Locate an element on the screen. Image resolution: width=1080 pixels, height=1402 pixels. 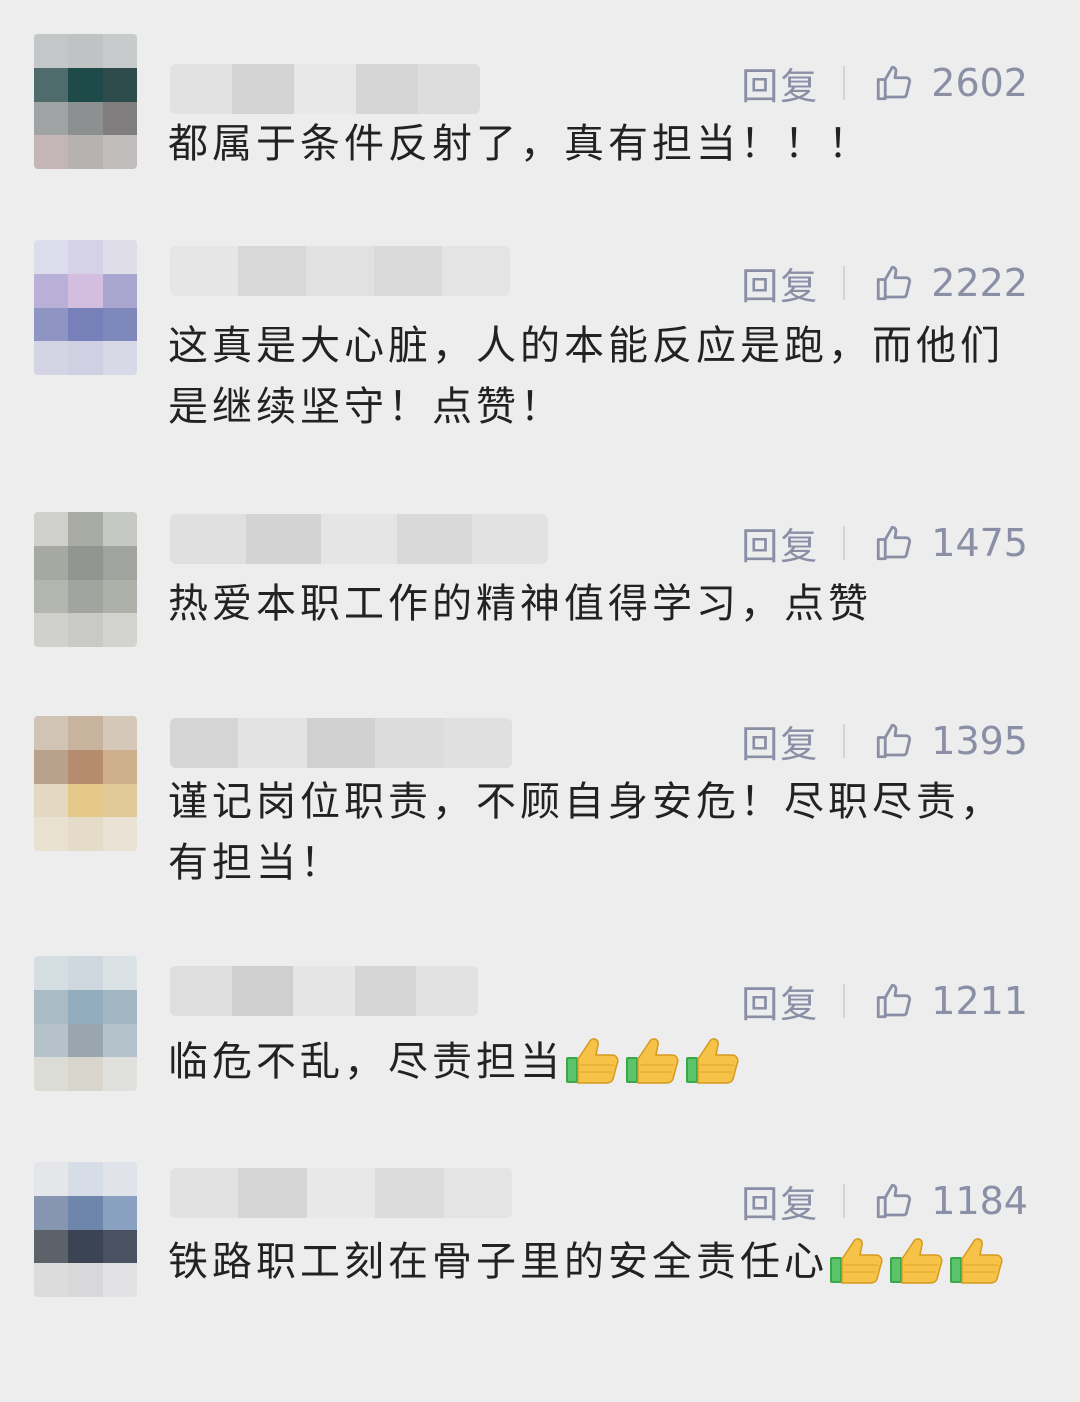
comment-actions: 回复 1395 is located at coordinates (884, 741).